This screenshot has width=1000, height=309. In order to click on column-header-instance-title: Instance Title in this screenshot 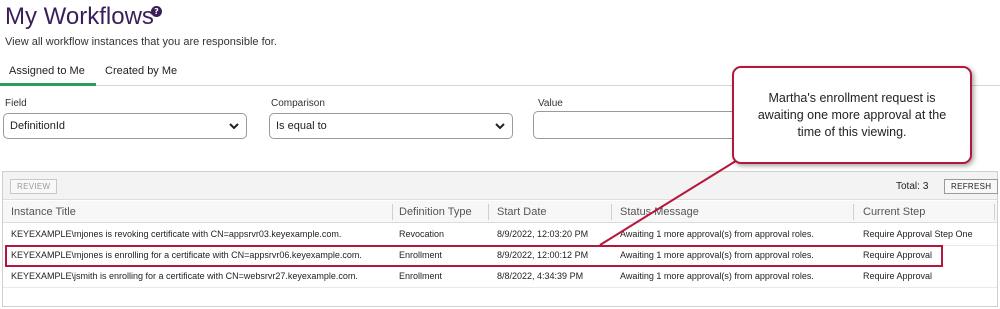, I will do `click(43, 212)`.